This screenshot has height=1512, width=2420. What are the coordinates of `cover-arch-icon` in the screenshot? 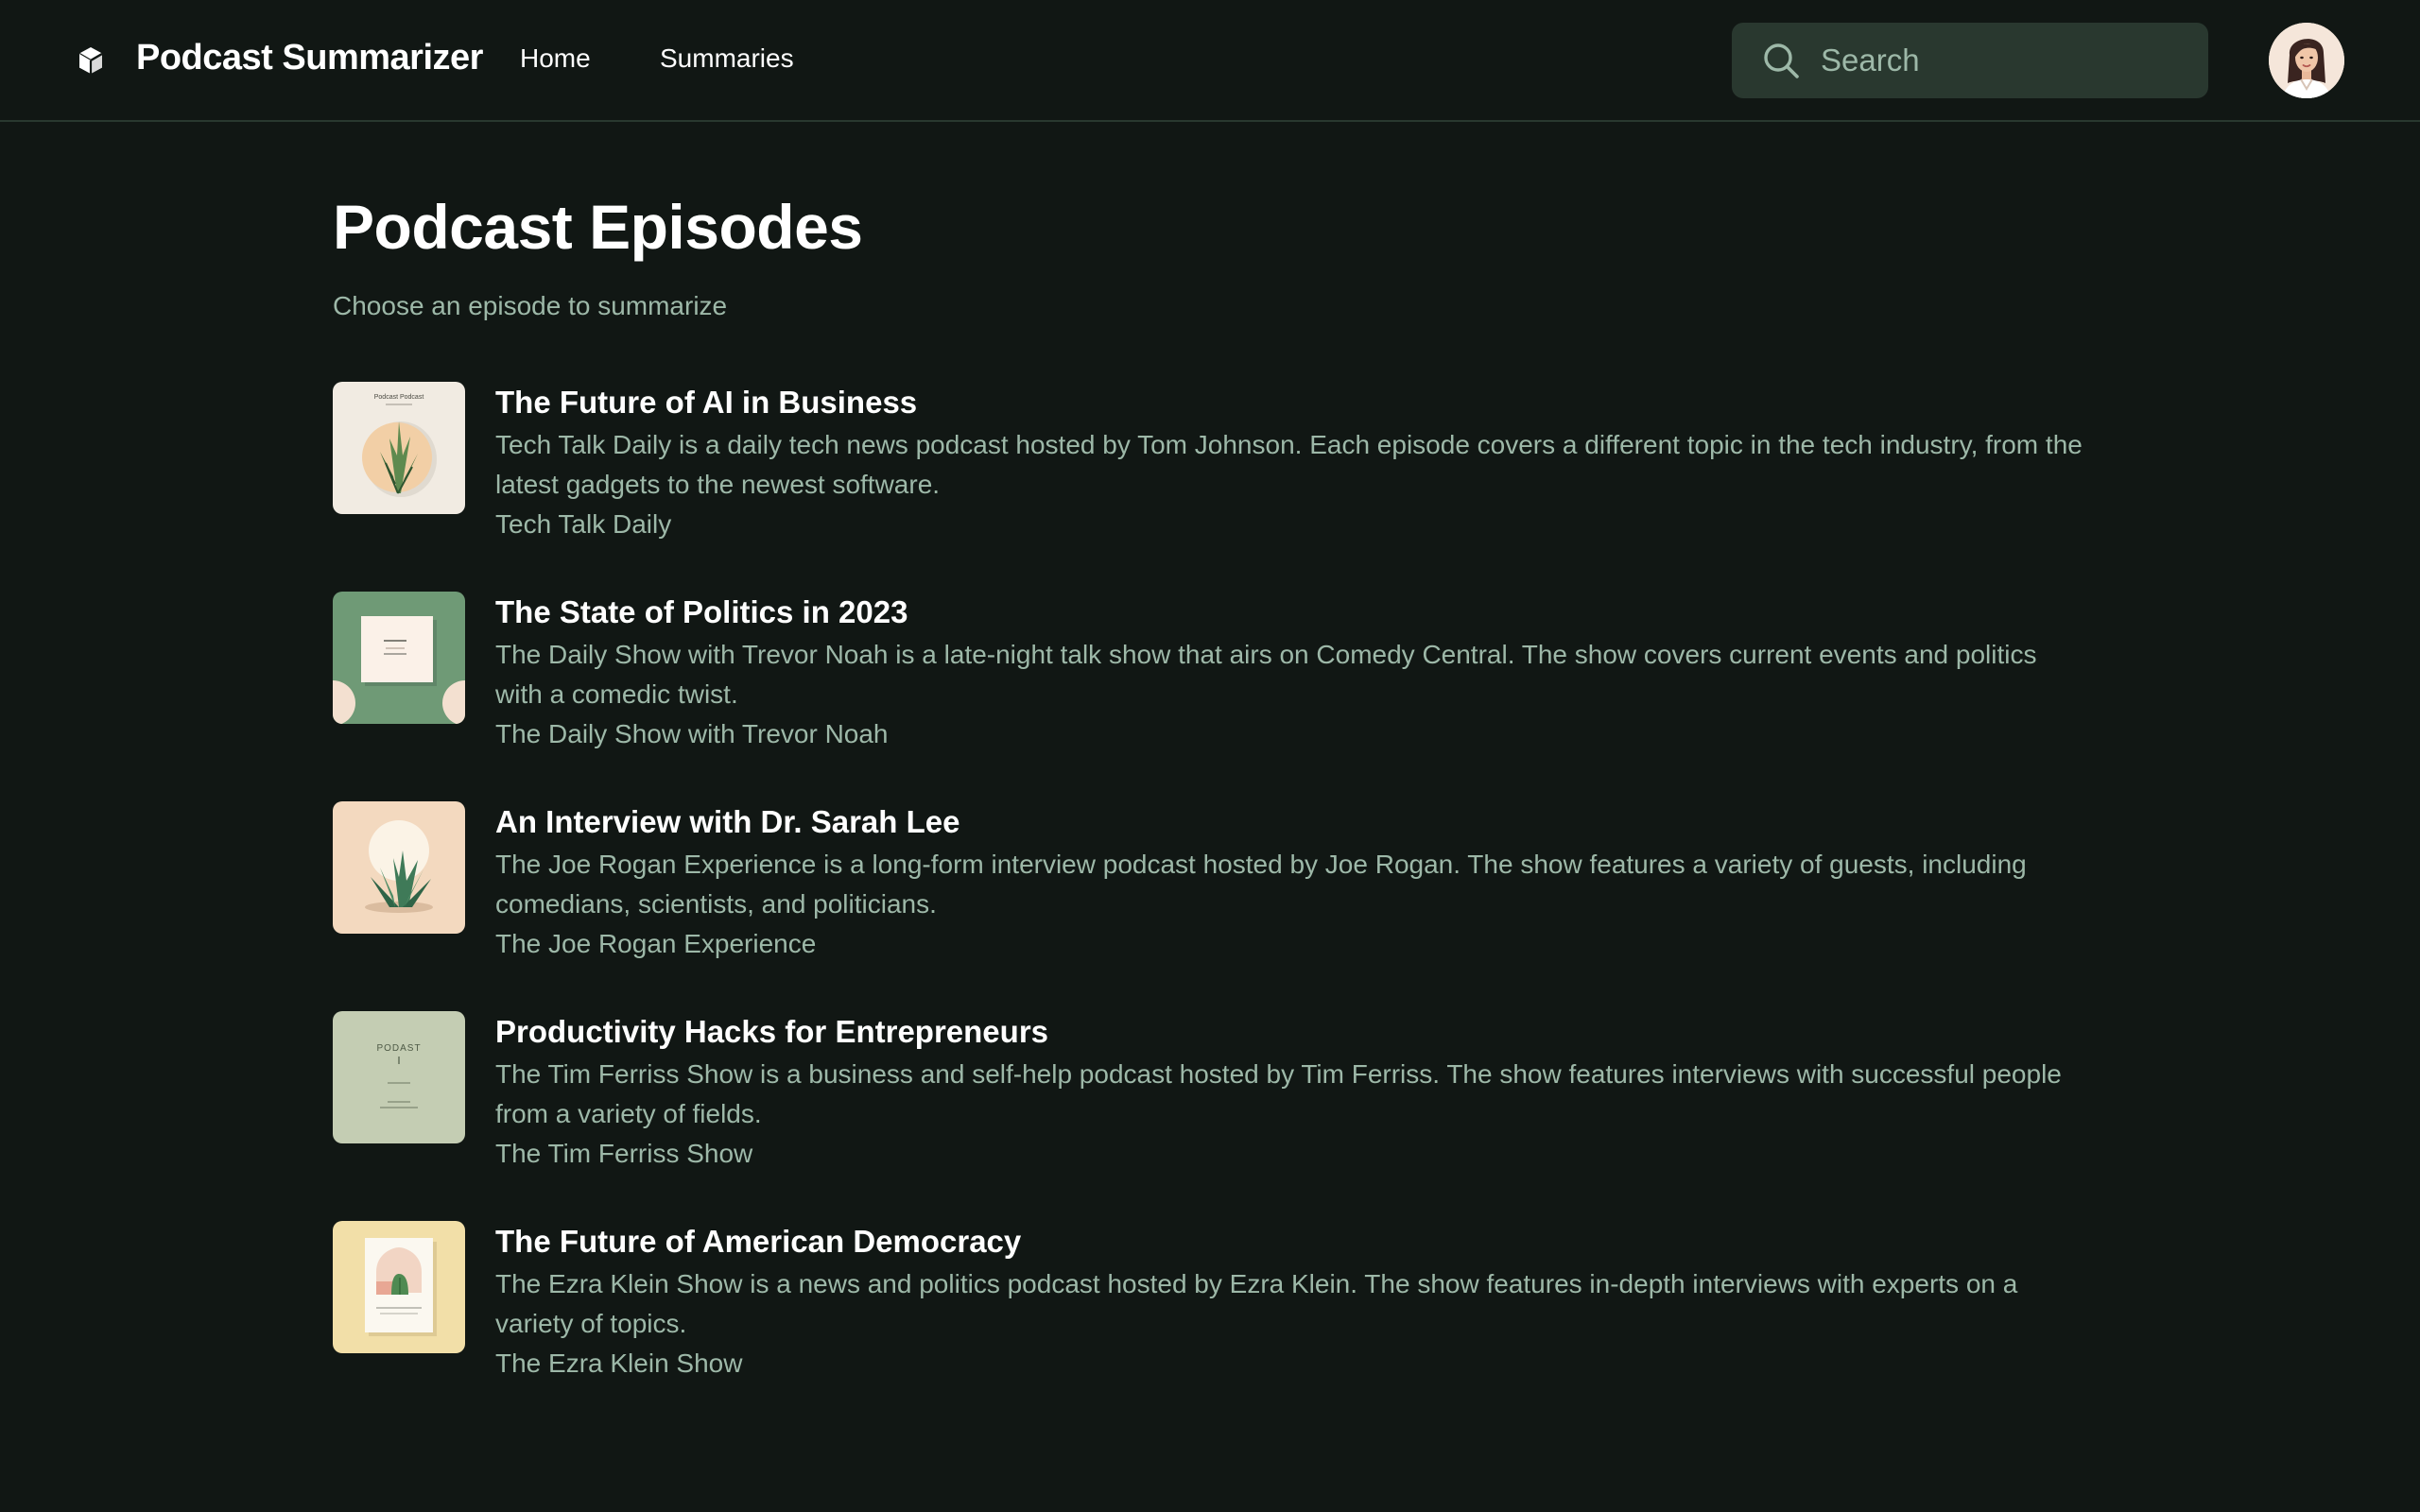 It's located at (399, 1287).